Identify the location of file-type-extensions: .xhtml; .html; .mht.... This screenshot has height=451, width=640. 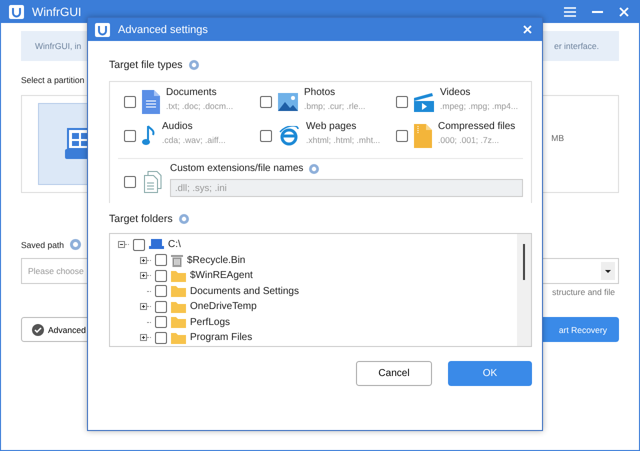
(343, 140).